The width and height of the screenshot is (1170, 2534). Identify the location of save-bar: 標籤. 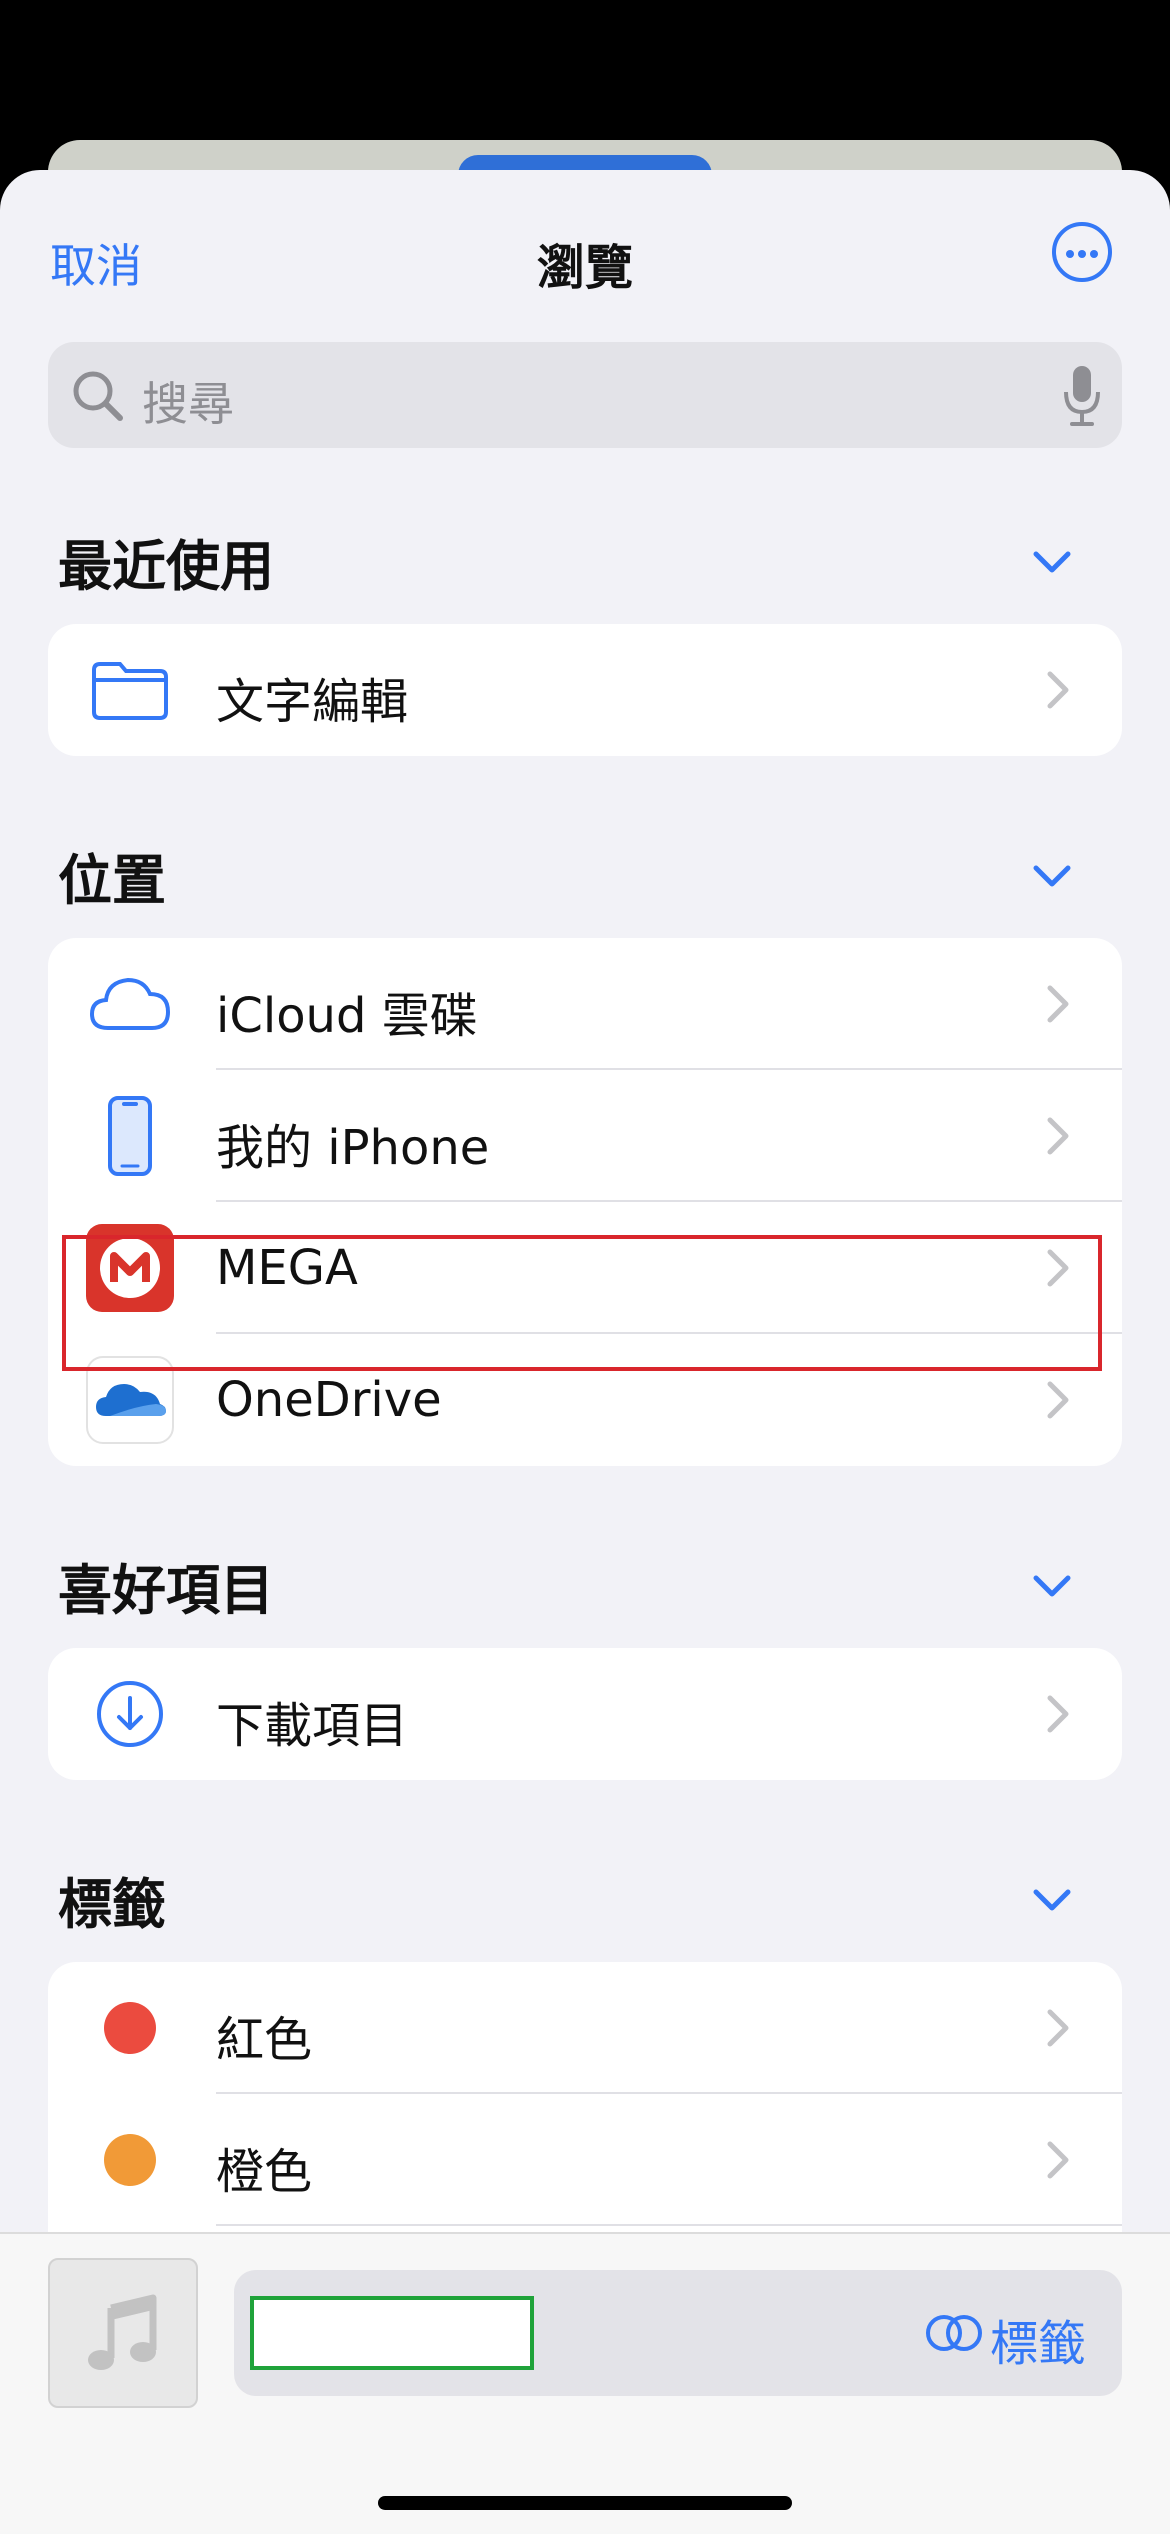
(585, 2383).